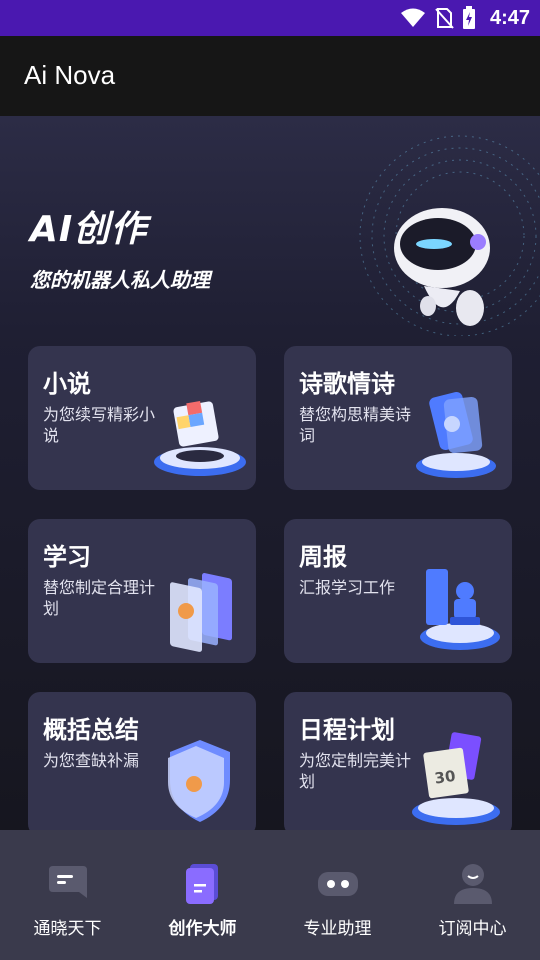 The height and width of the screenshot is (960, 540). I want to click on no-sim-icon, so click(444, 18).